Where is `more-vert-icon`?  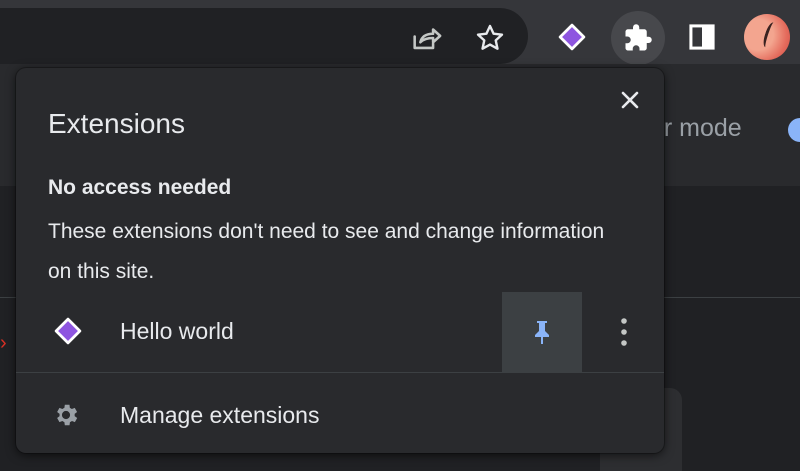
more-vert-icon is located at coordinates (624, 332).